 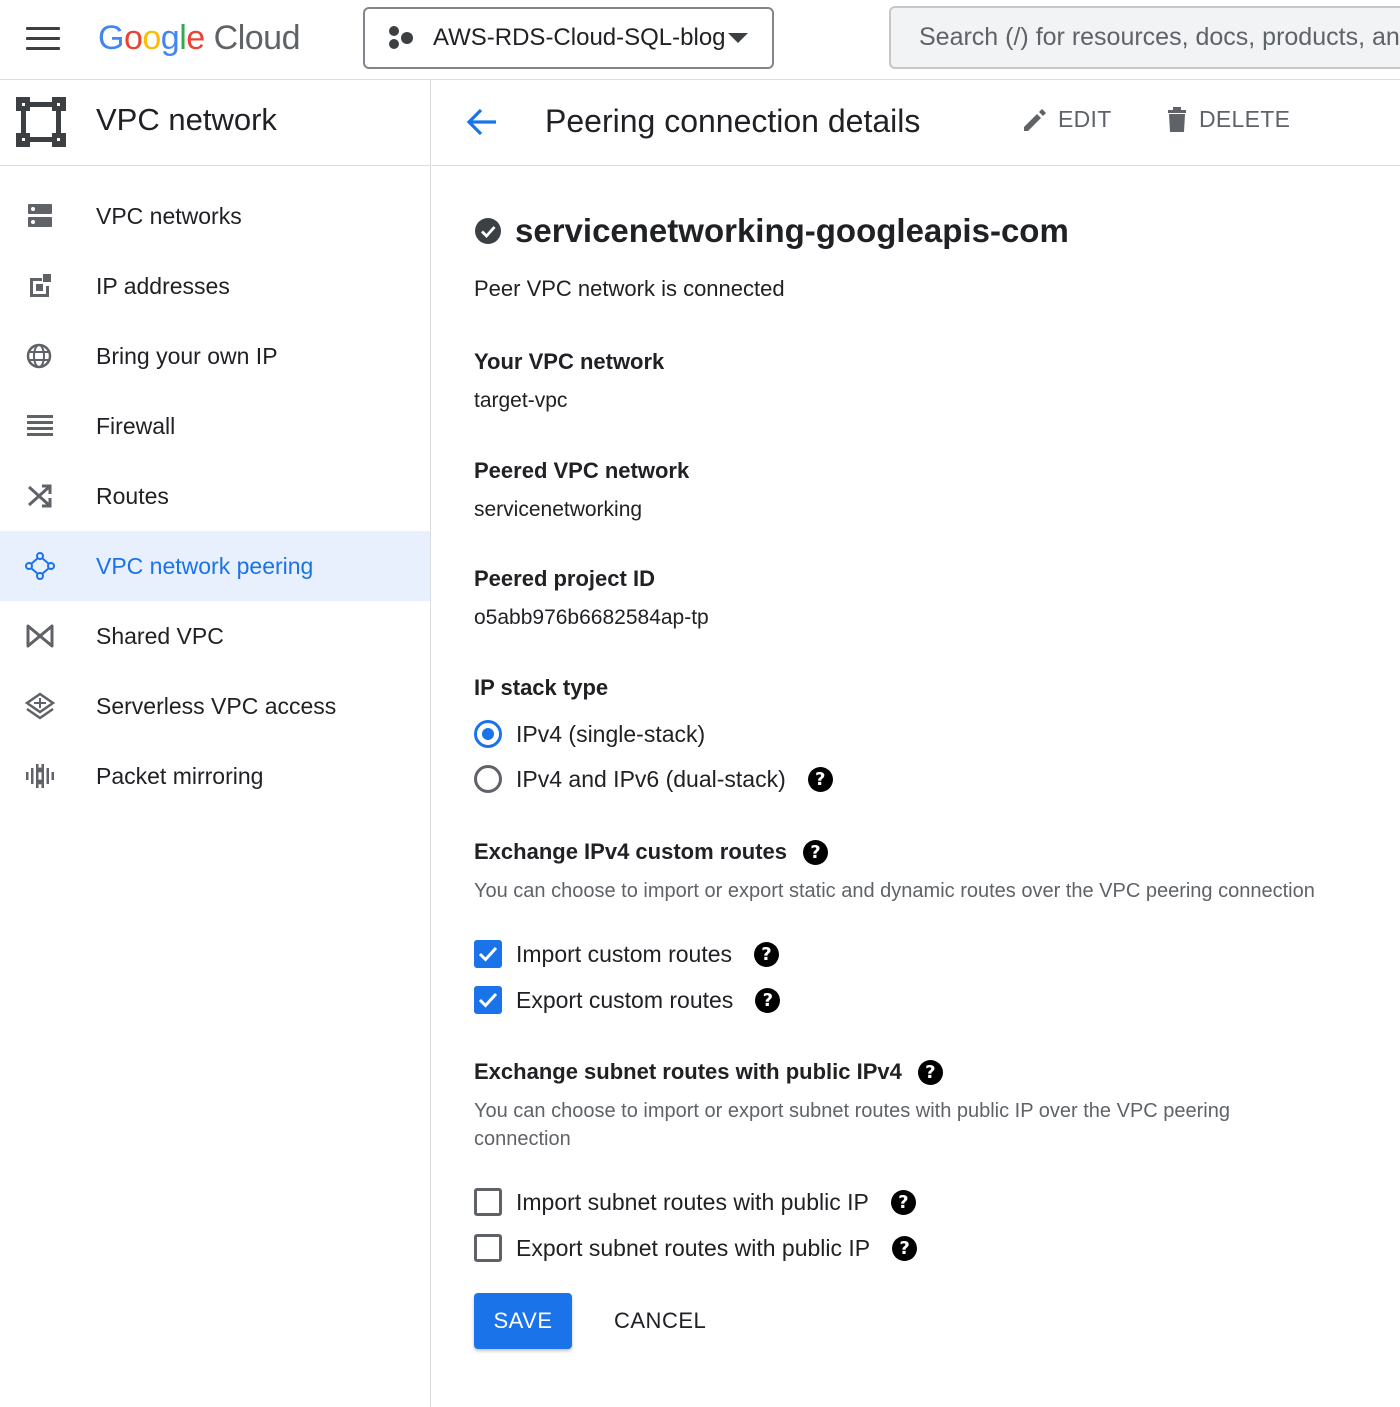 What do you see at coordinates (488, 231) in the screenshot?
I see `check-circle-icon` at bounding box center [488, 231].